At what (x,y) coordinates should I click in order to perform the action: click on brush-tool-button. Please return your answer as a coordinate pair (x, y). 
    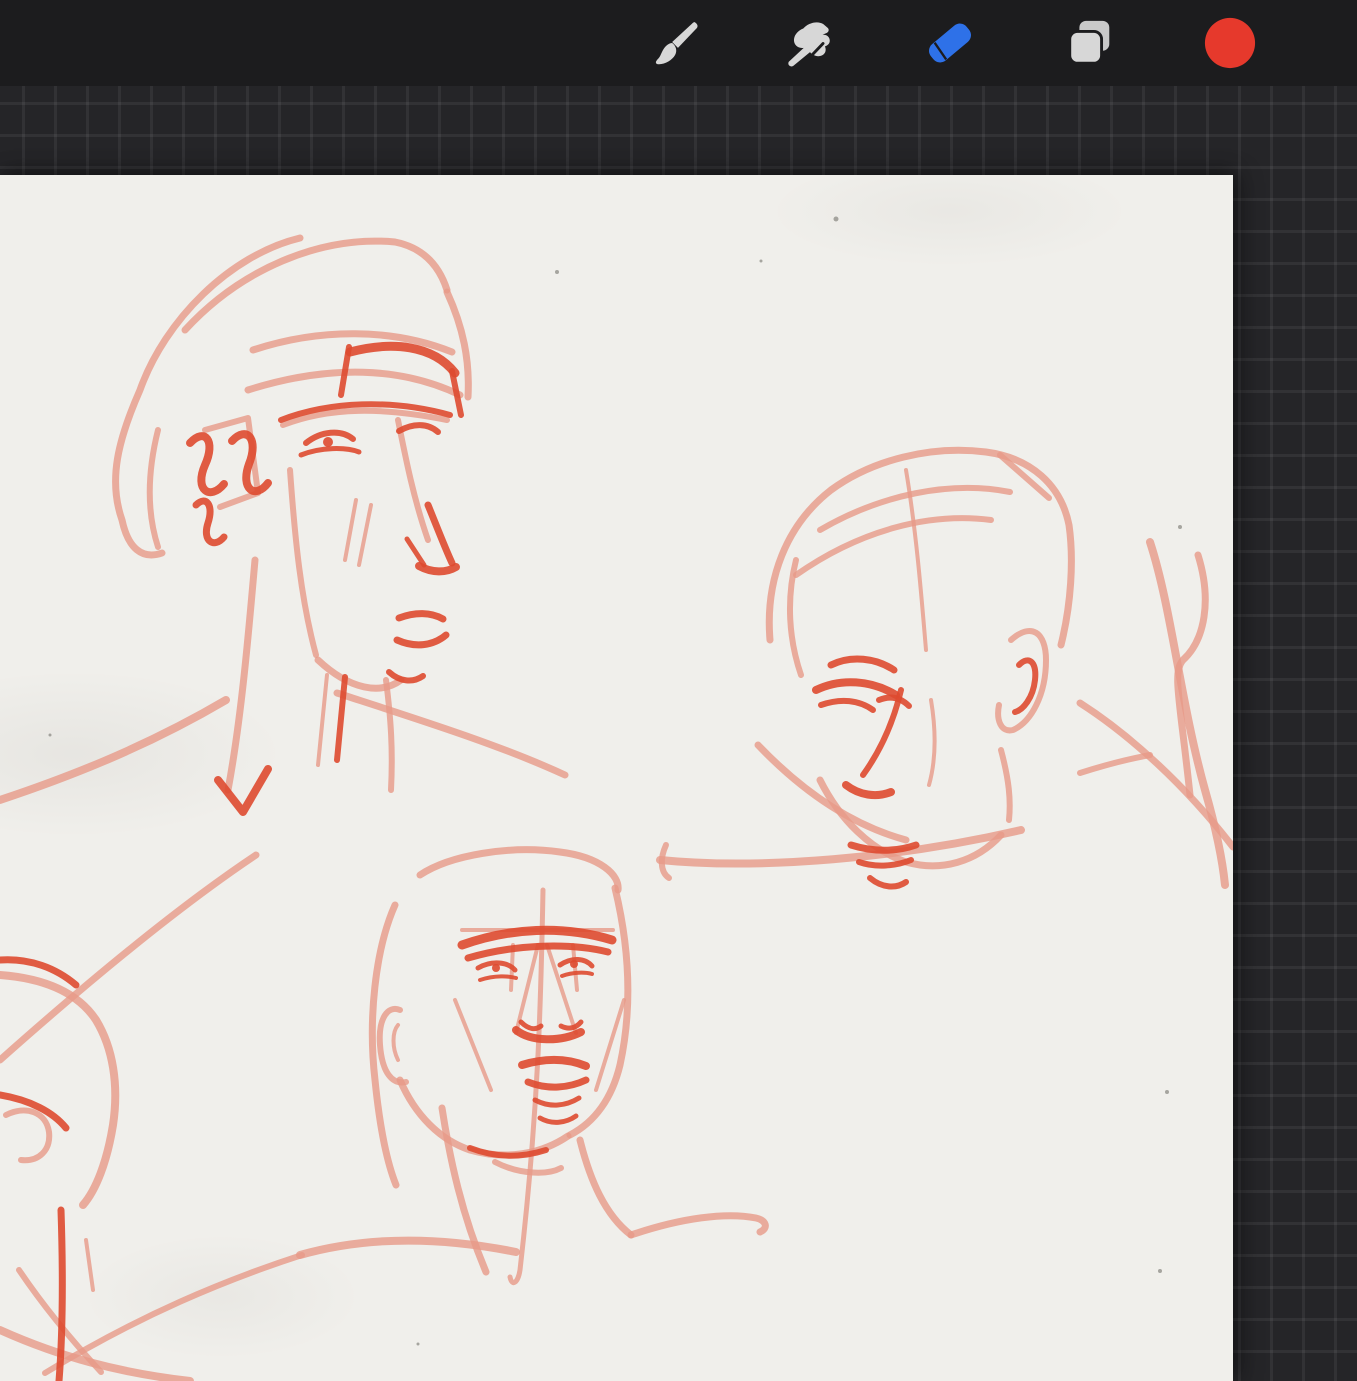
    Looking at the image, I should click on (677, 43).